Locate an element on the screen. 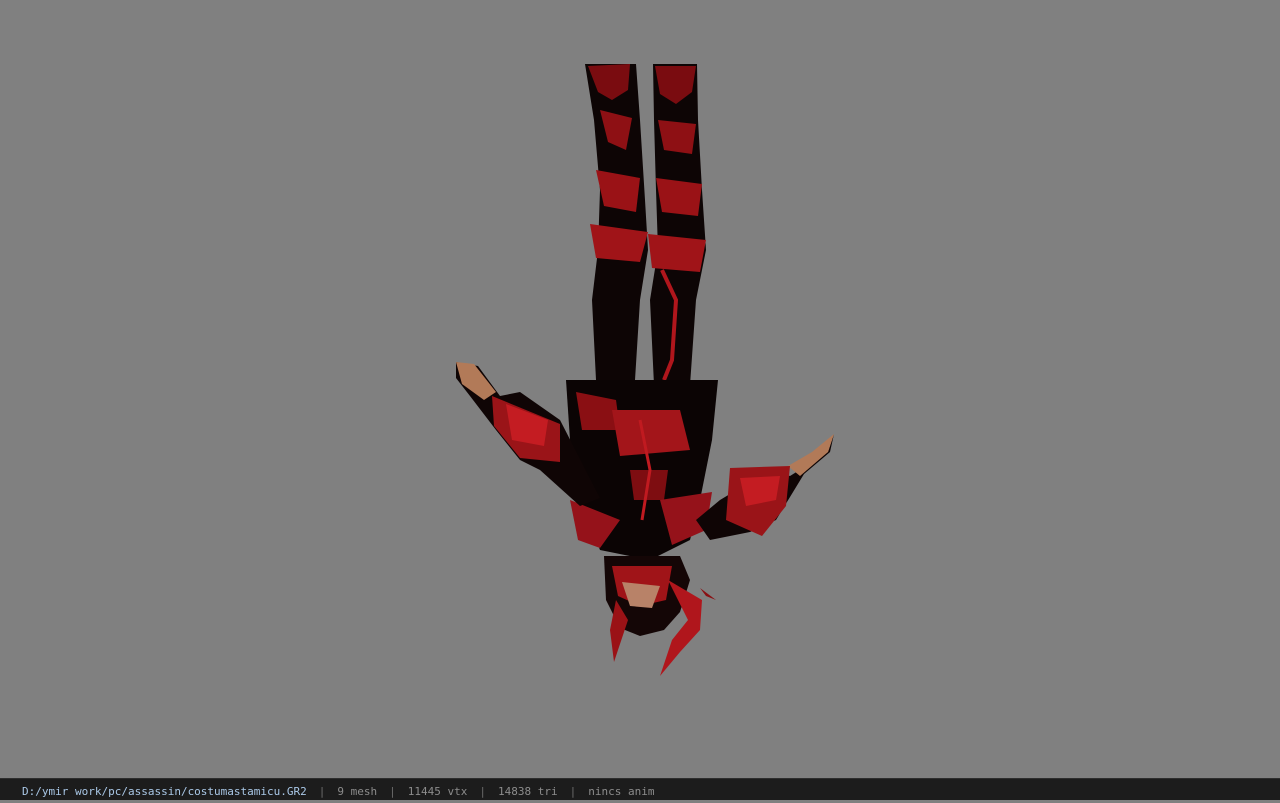 The width and height of the screenshot is (1280, 803). triangle-count-label: 14838 tri is located at coordinates (528, 791).